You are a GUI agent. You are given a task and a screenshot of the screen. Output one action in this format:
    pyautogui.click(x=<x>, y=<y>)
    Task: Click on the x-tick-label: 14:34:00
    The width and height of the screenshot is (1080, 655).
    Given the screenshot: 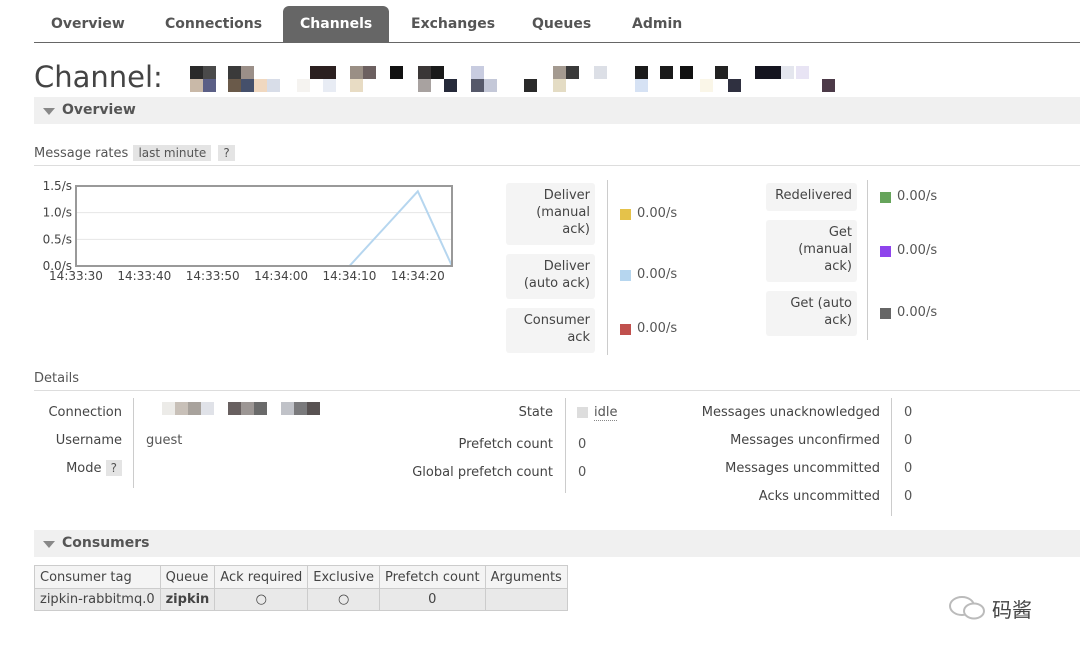 What is the action you would take?
    pyautogui.click(x=281, y=276)
    